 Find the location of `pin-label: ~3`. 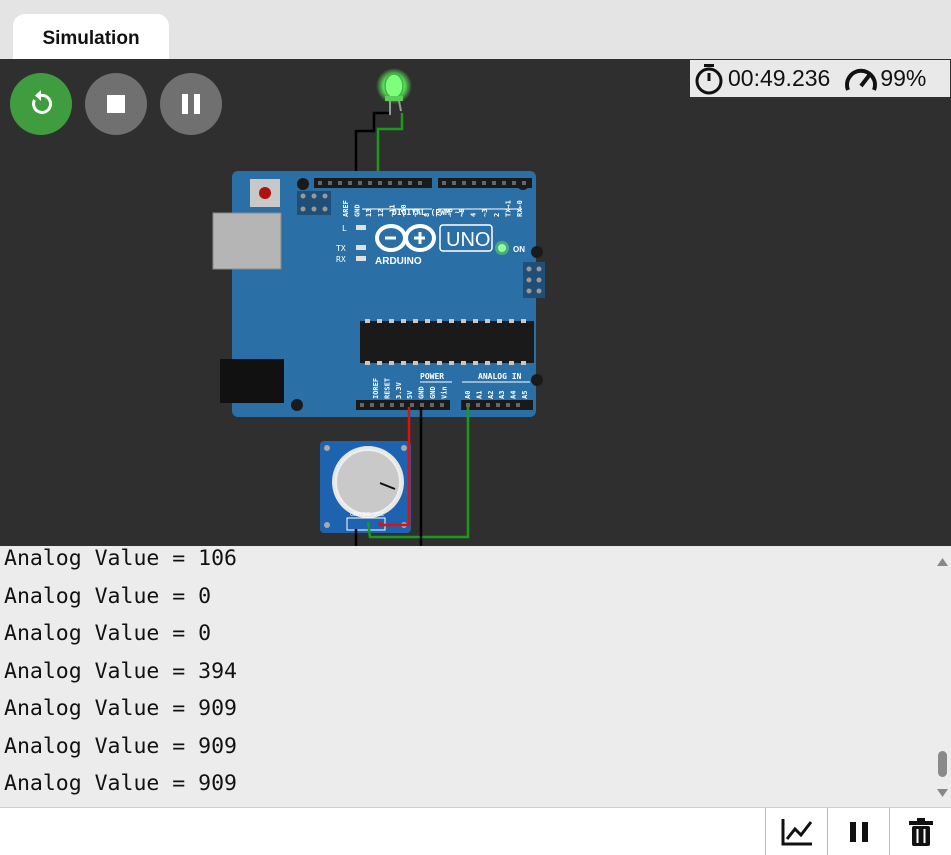

pin-label: ~3 is located at coordinates (485, 213).